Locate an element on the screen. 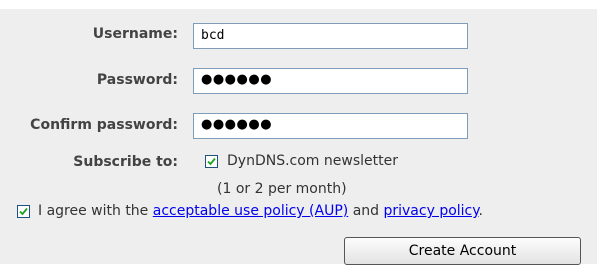 The image size is (597, 265). create-account-button: Create Account is located at coordinates (462, 251).